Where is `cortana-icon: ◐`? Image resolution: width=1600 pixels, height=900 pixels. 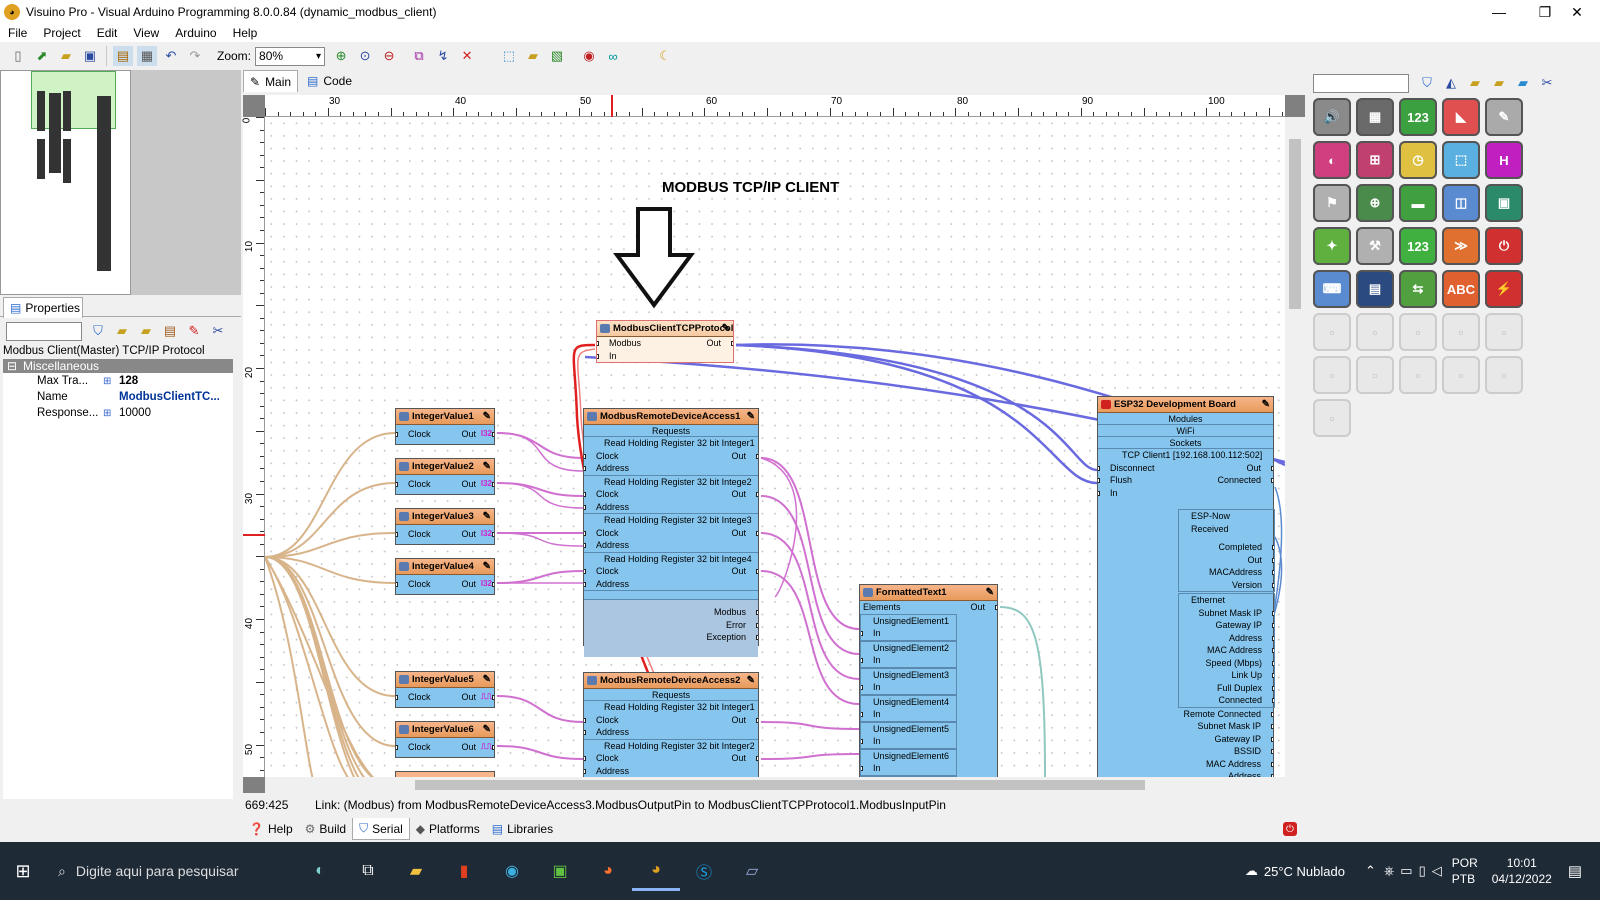
cortana-icon: ◐ is located at coordinates (320, 871).